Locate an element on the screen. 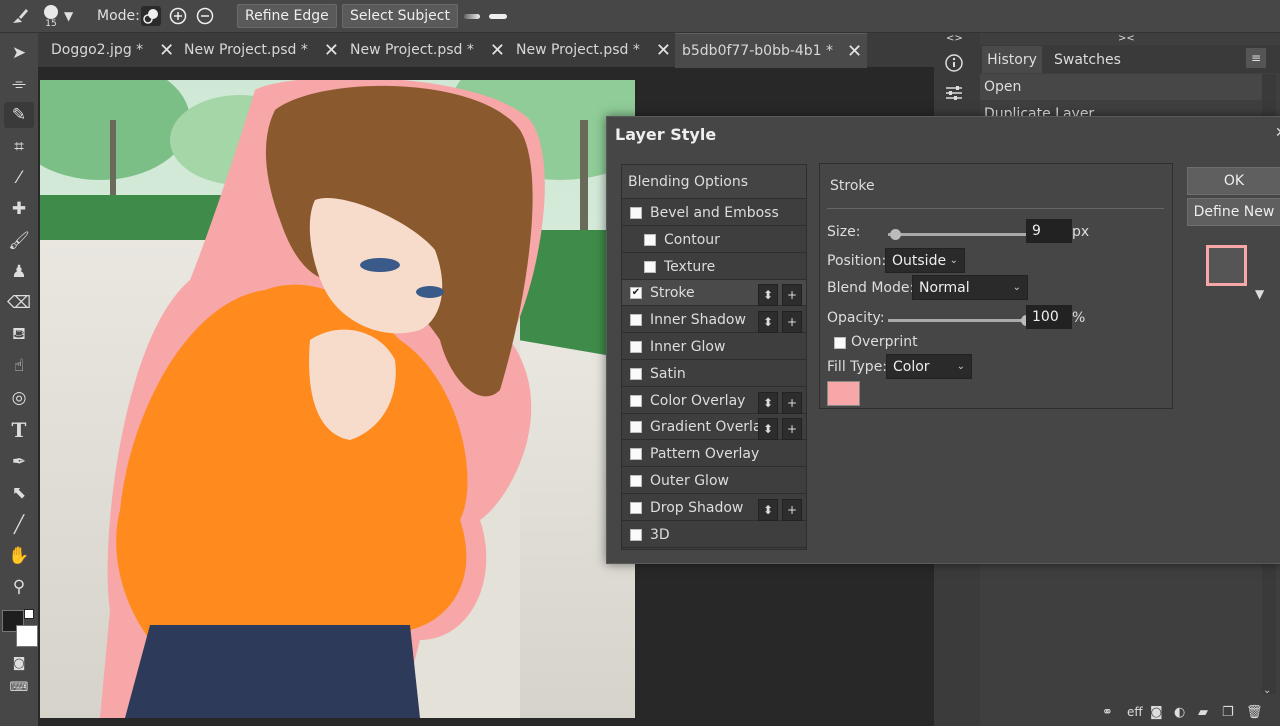 The image size is (1280, 726). hardness-high-icon is located at coordinates (498, 16).